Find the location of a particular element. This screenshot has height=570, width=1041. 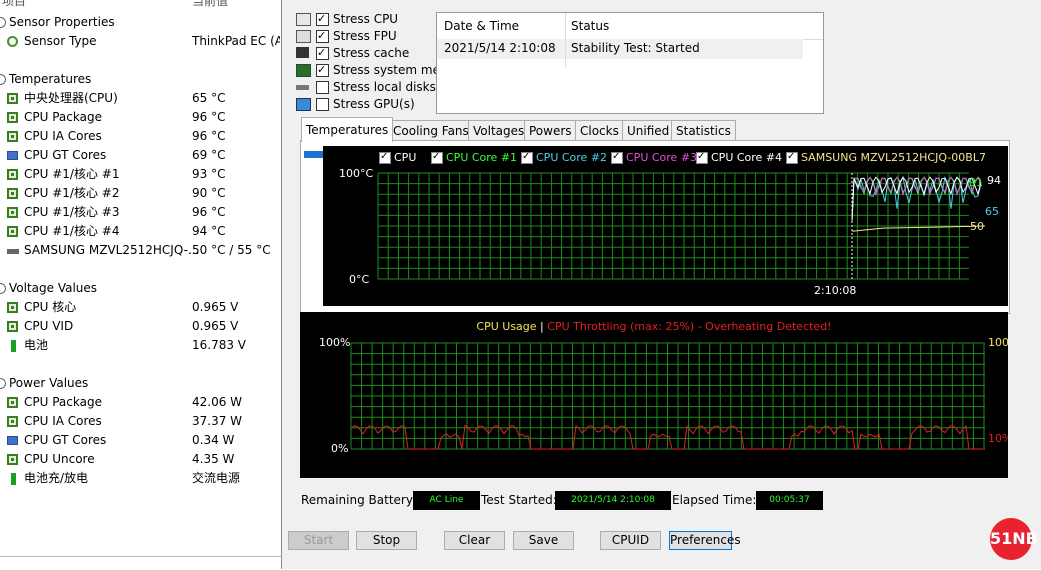

fpu-icon is located at coordinates (303, 36).